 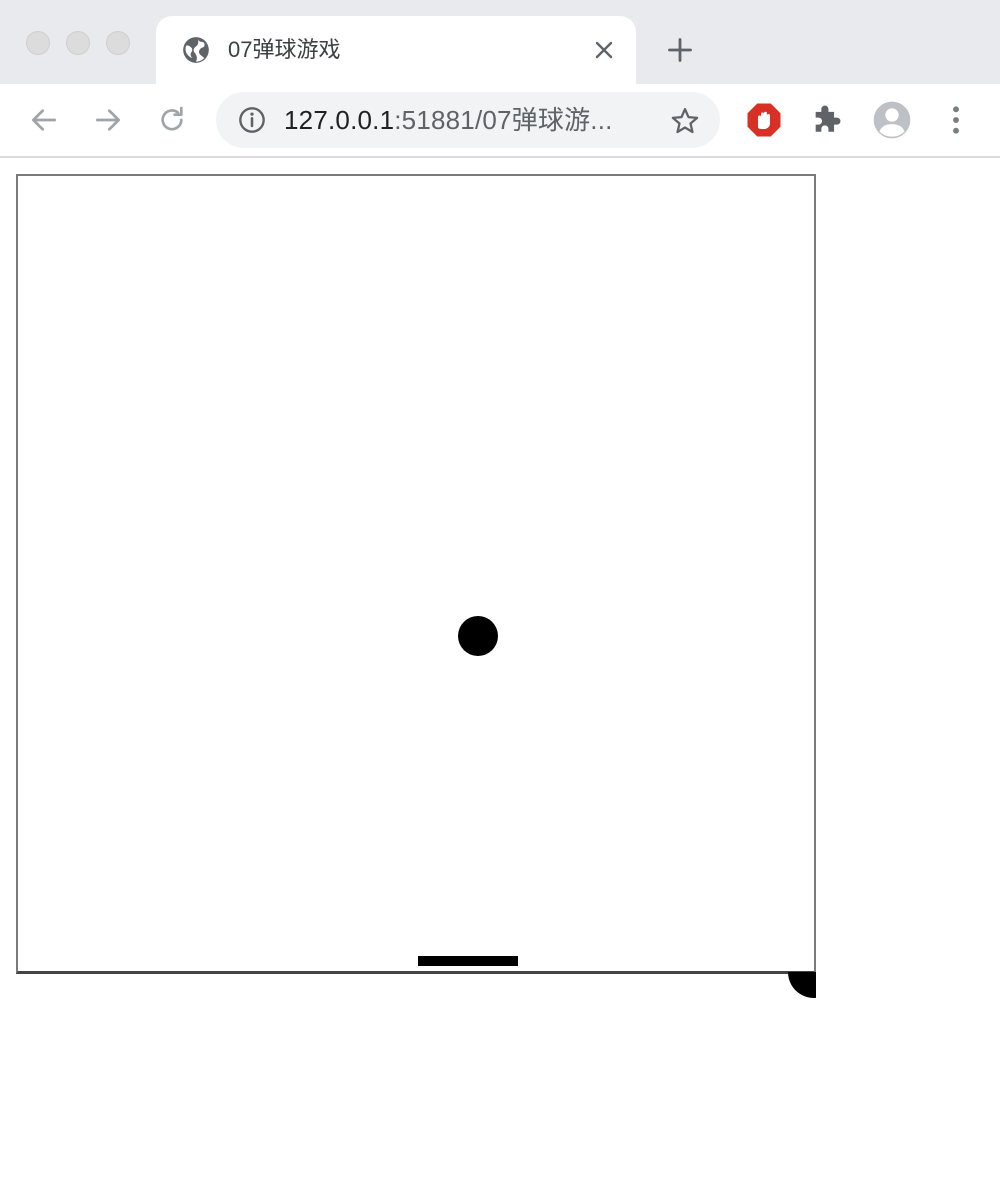 I want to click on globe-icon, so click(x=196, y=50).